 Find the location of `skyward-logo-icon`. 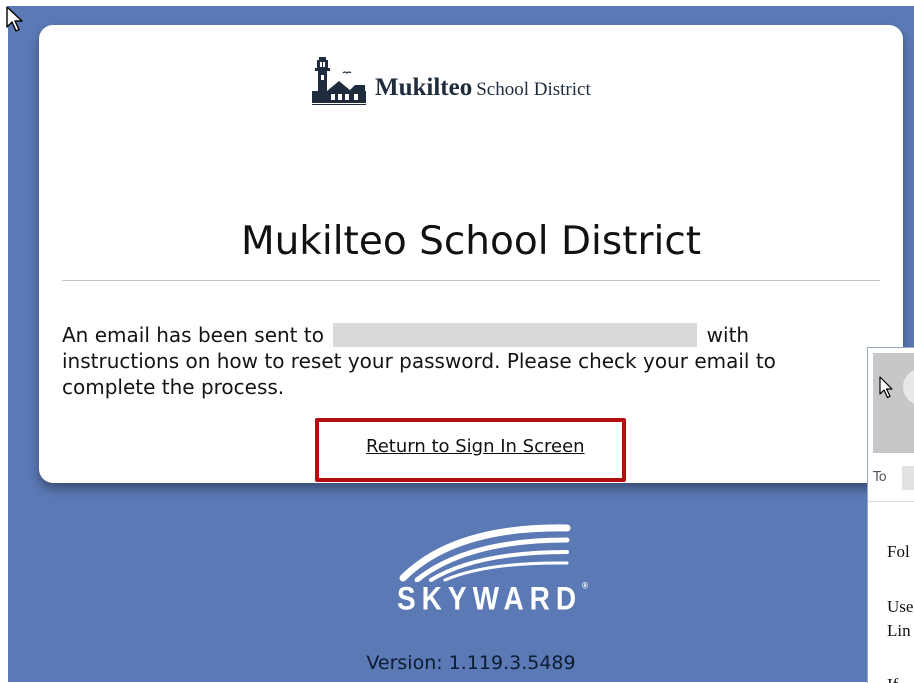

skyward-logo-icon is located at coordinates (485, 553).